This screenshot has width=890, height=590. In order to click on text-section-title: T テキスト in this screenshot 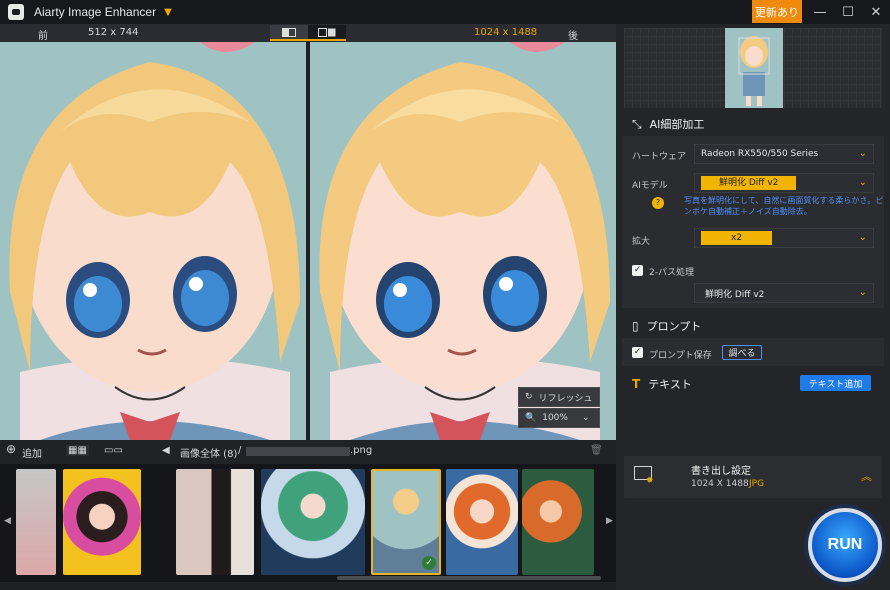, I will do `click(662, 384)`.